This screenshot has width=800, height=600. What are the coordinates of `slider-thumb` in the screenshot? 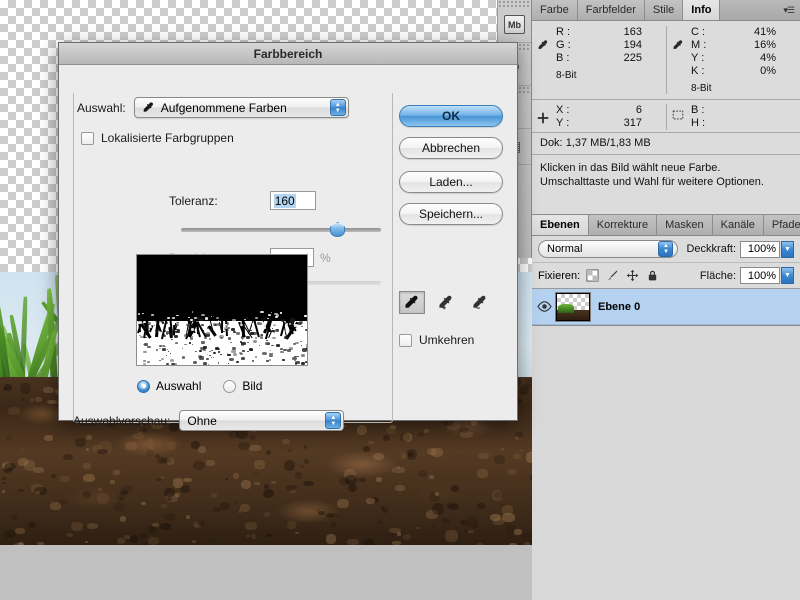 It's located at (337, 229).